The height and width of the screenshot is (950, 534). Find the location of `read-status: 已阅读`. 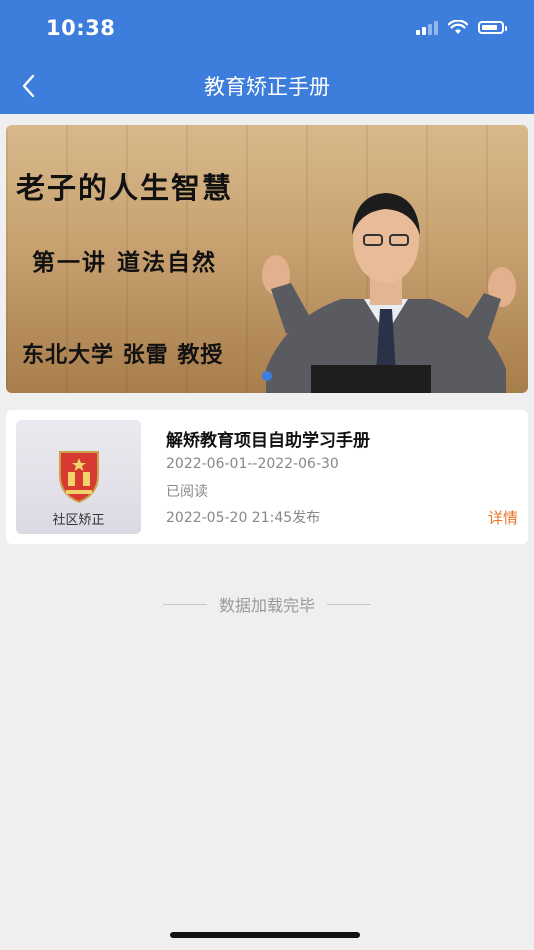

read-status: 已阅读 is located at coordinates (187, 492).